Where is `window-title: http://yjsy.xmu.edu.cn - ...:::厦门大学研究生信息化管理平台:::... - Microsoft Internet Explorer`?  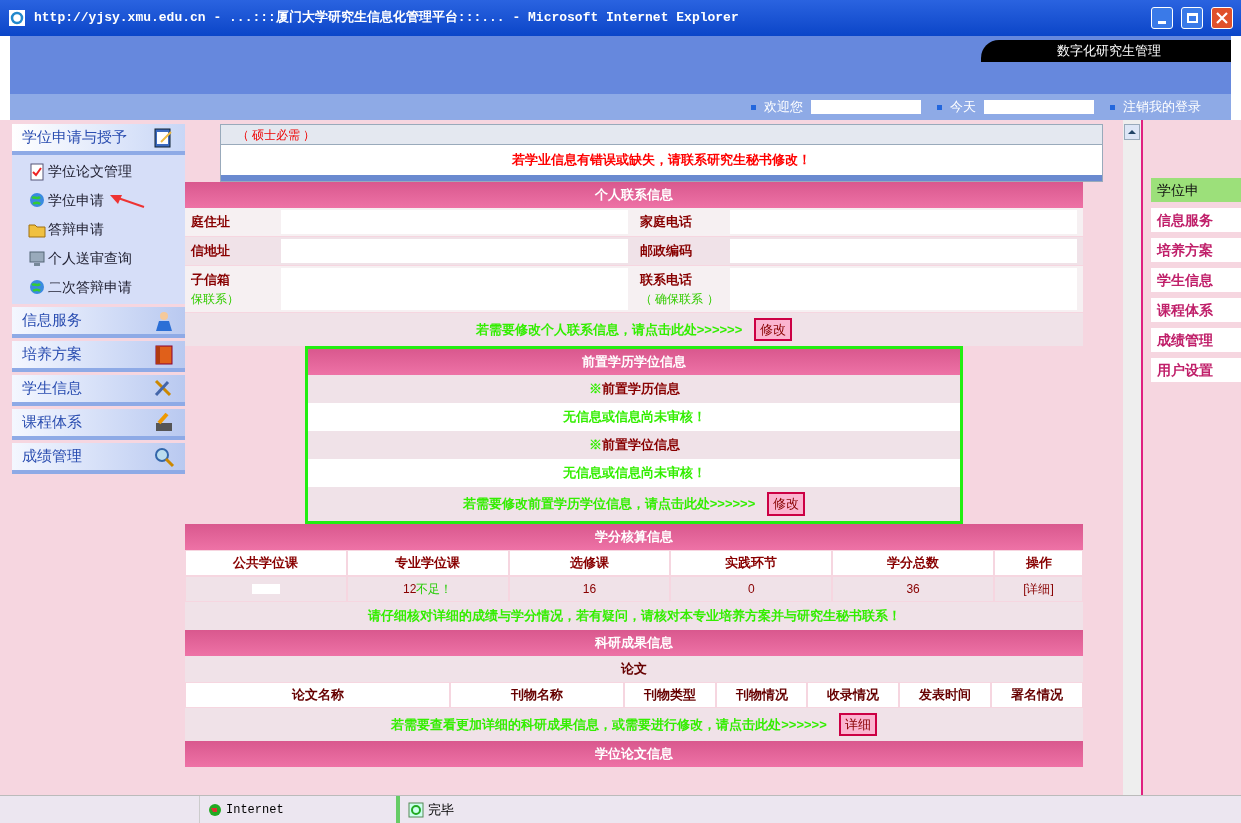 window-title: http://yjsy.xmu.edu.cn - ...:::厦门大学研究生信息化管理平台:::... - Microsoft Internet Explorer is located at coordinates (387, 18).